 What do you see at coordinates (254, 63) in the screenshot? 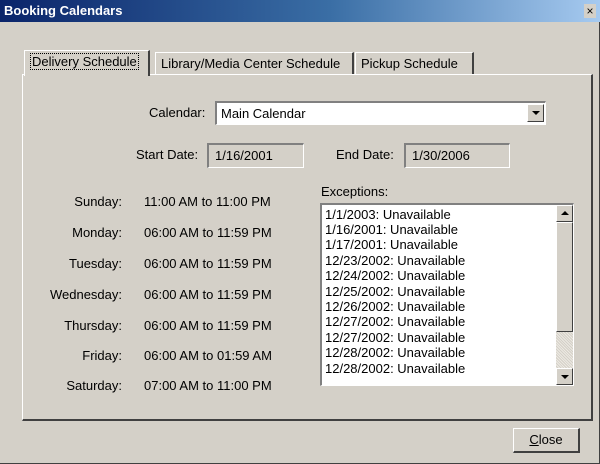
I see `tab-library-media-center-schedule: Library/Media Center Schedule` at bounding box center [254, 63].